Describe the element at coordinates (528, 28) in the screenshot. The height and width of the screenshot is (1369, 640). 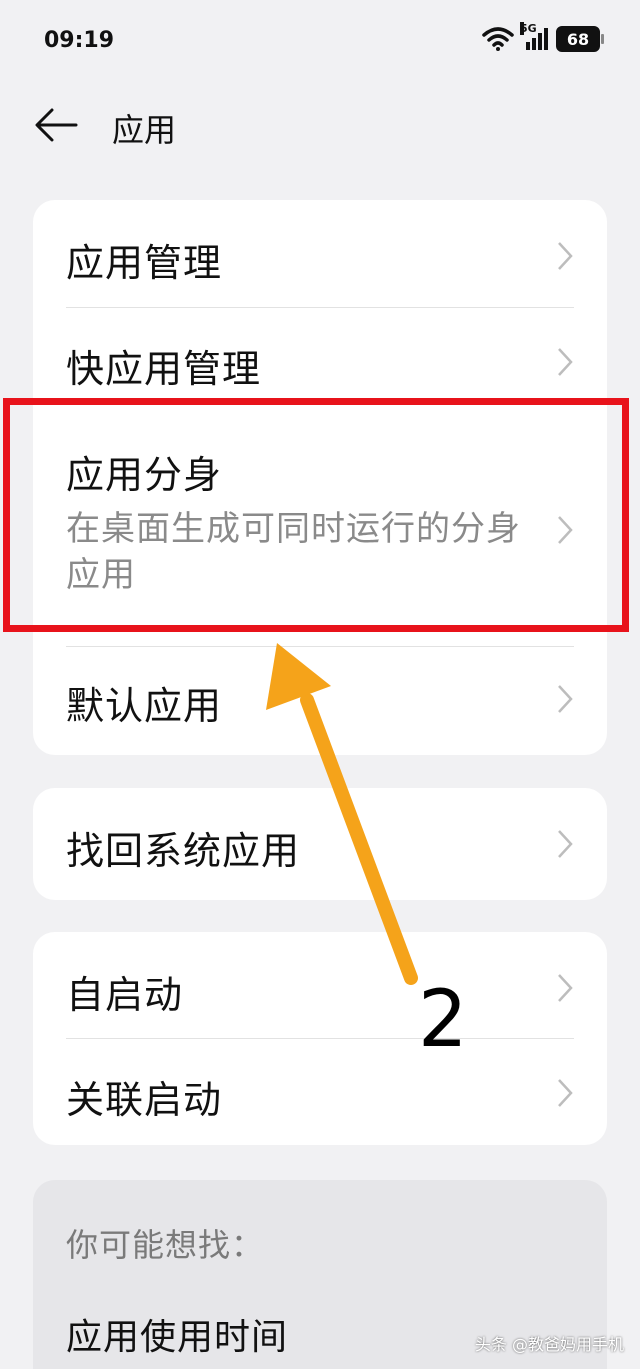
I see `network-type: 5G` at that location.